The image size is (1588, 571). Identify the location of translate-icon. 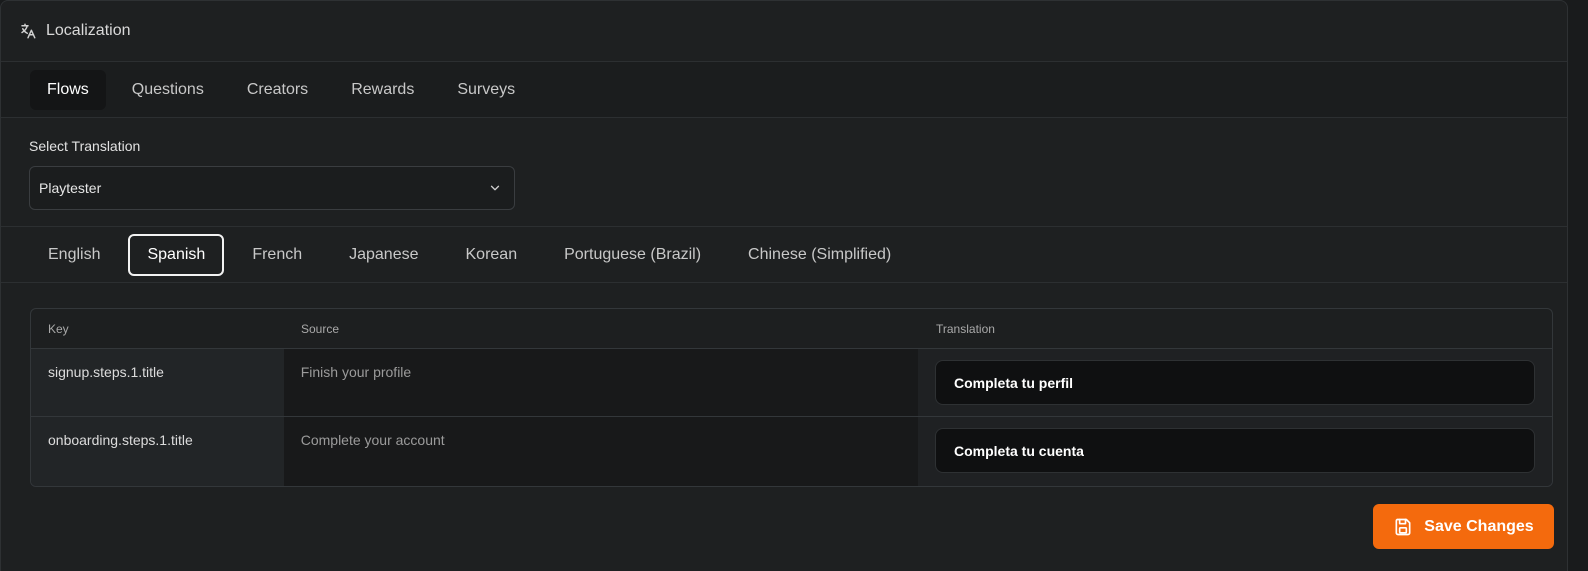
(28, 31).